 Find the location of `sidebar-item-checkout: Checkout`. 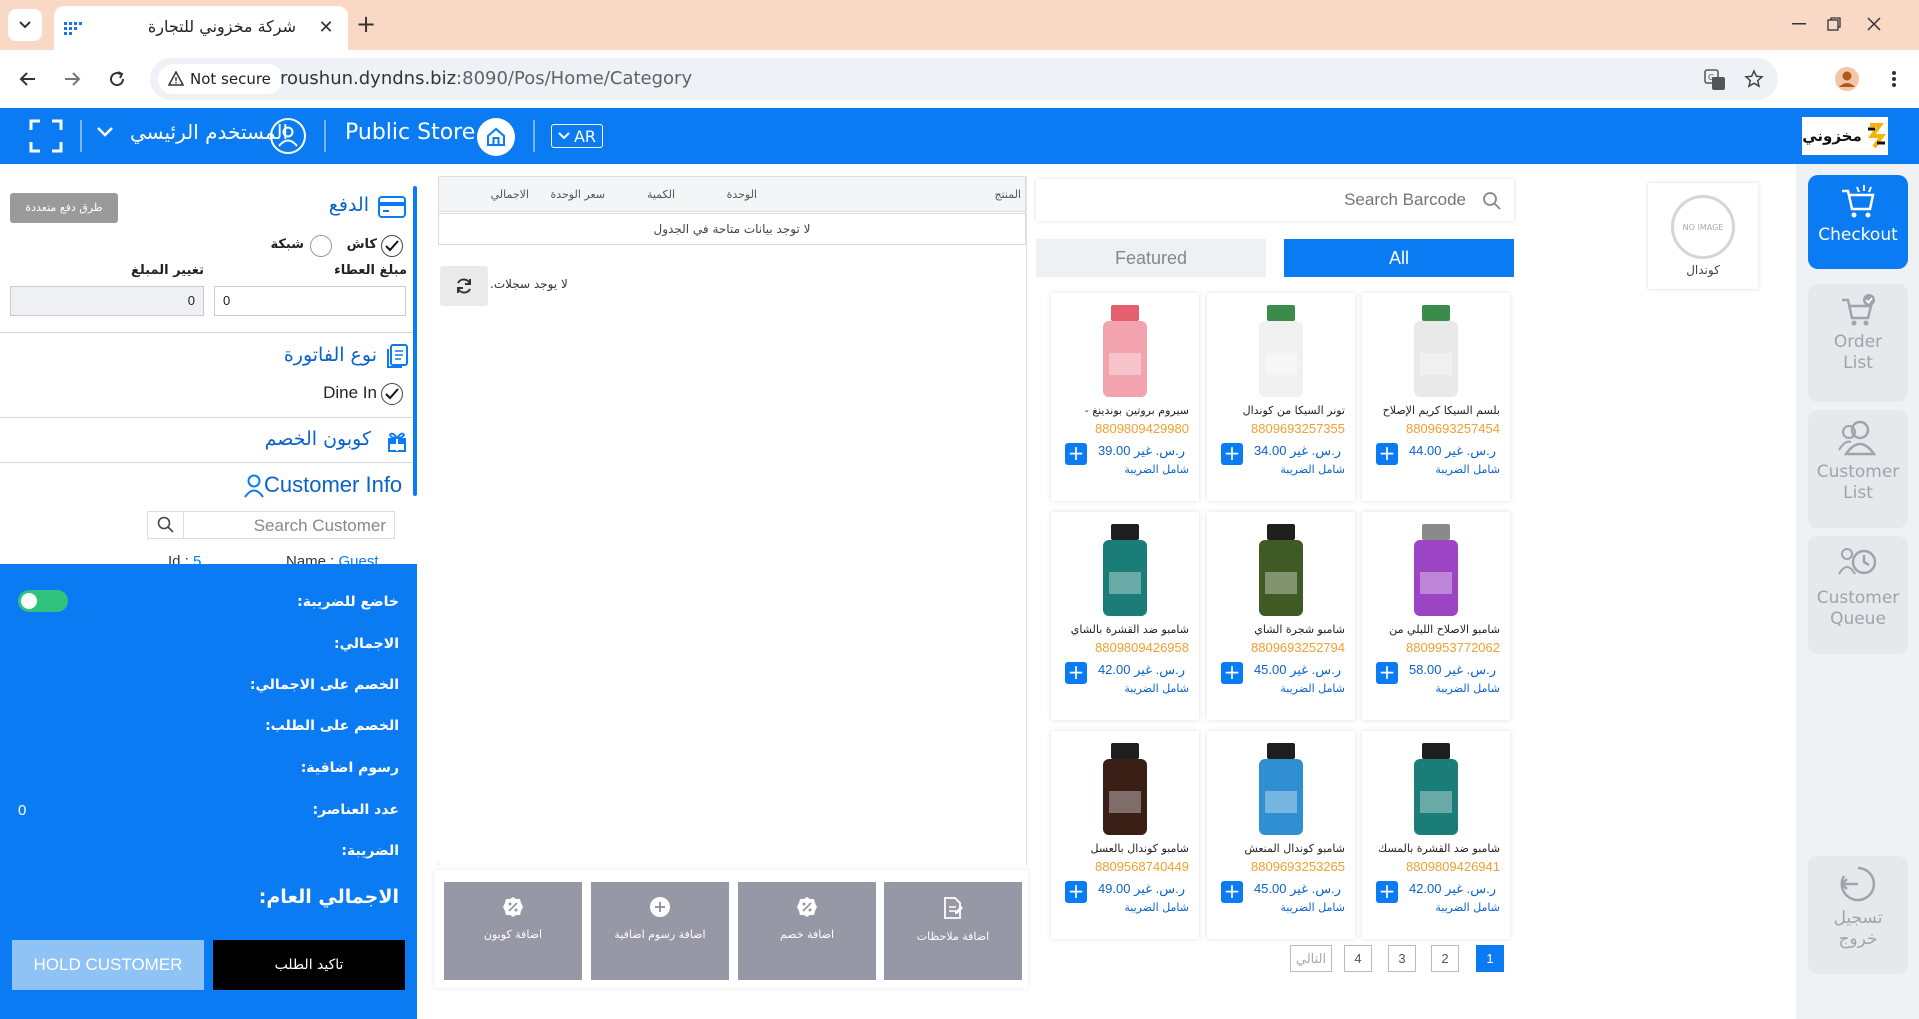

sidebar-item-checkout: Checkout is located at coordinates (1858, 222).